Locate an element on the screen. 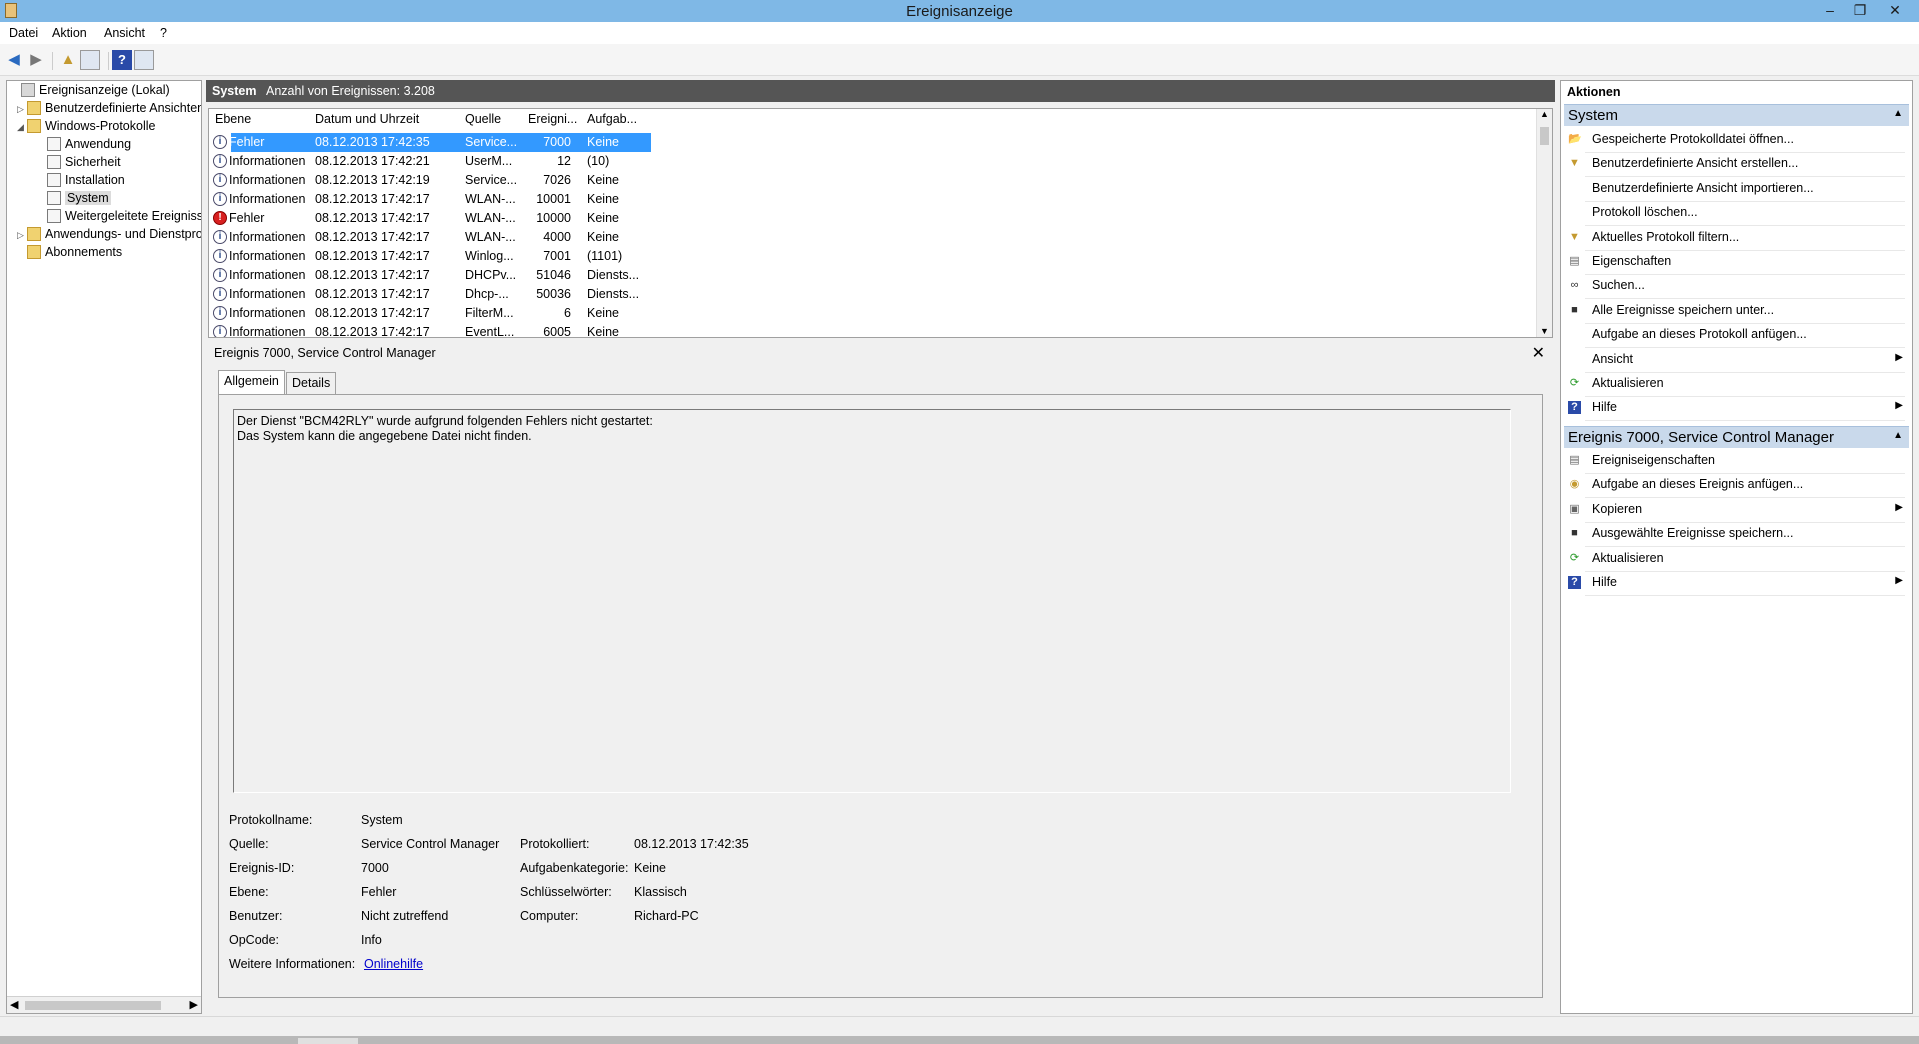 The image size is (1919, 1044). scroll-up-icon: ▲ is located at coordinates (1544, 114).